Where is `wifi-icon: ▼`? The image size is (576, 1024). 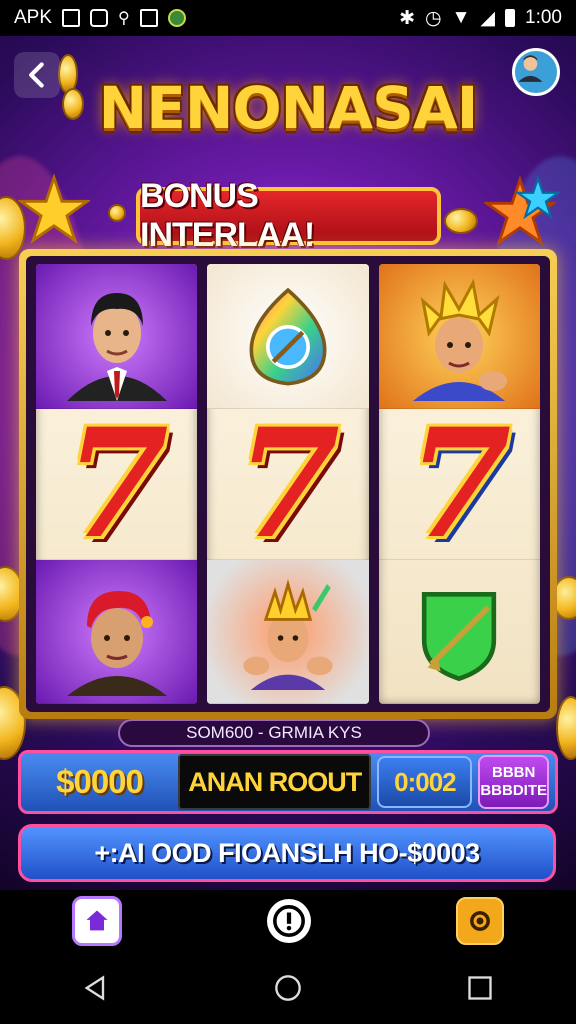
wifi-icon: ▼ is located at coordinates (461, 17).